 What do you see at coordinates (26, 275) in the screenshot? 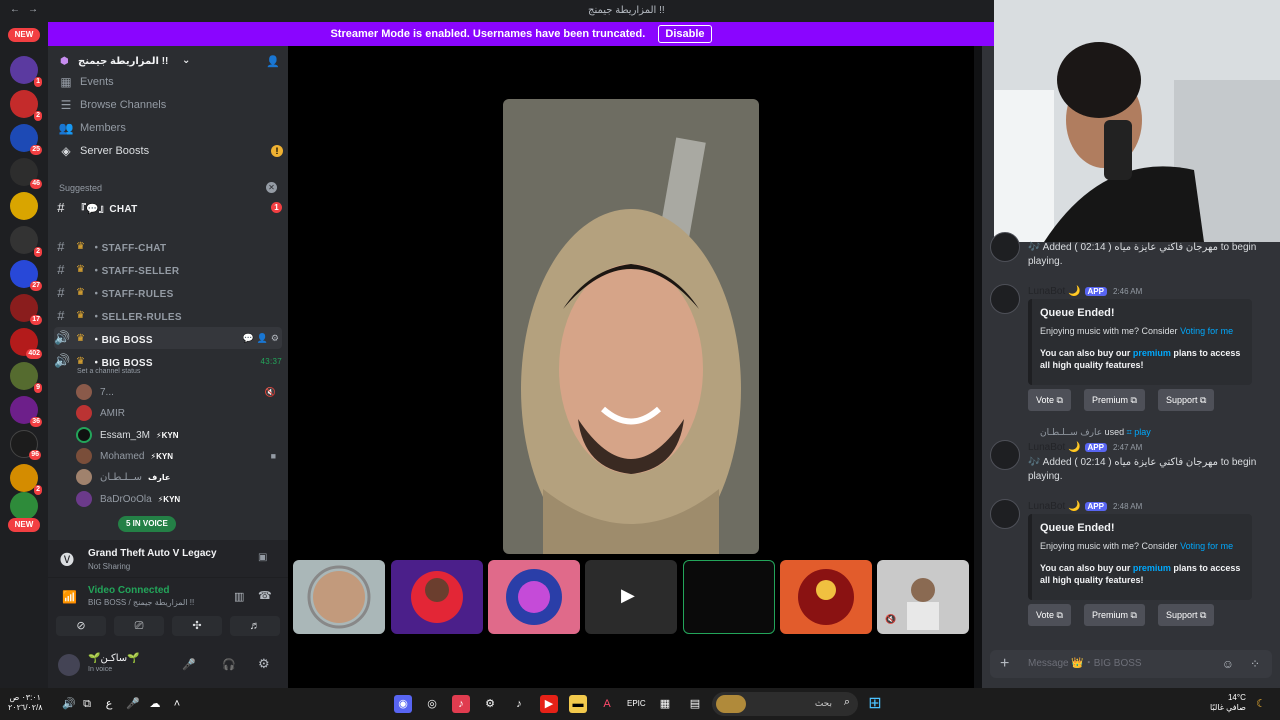
I see `server-icon: 27` at bounding box center [26, 275].